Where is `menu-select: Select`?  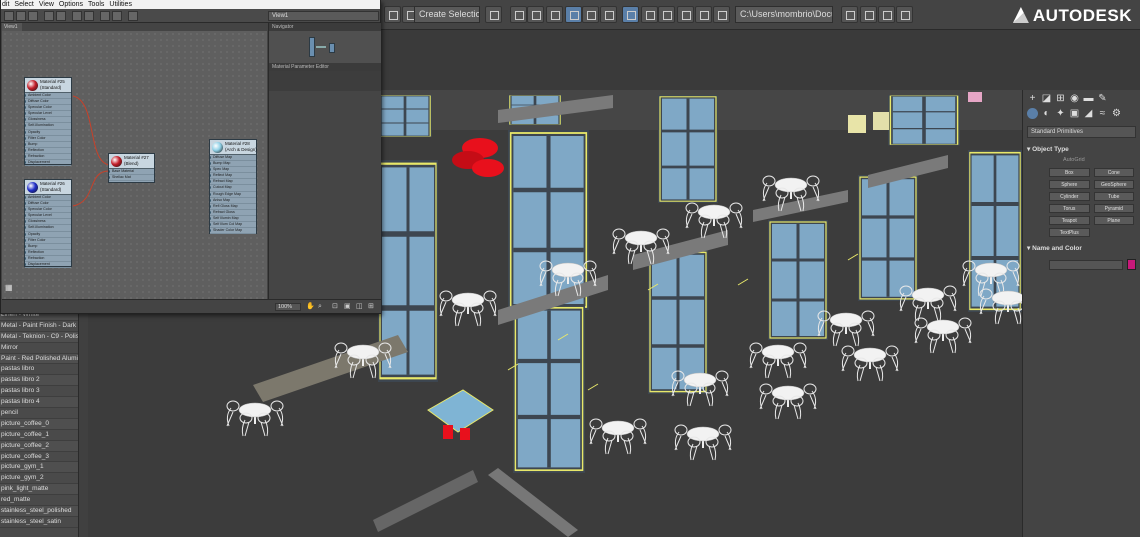 menu-select: Select is located at coordinates (23, 4).